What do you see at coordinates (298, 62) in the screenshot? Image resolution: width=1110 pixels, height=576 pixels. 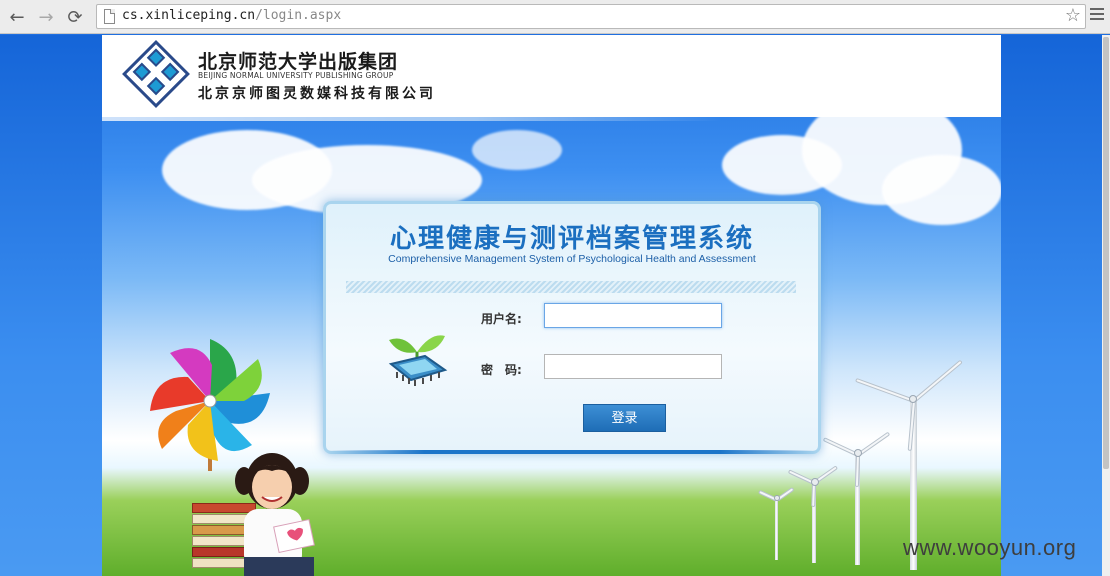 I see `org-name: 北京师范大学出版集团` at bounding box center [298, 62].